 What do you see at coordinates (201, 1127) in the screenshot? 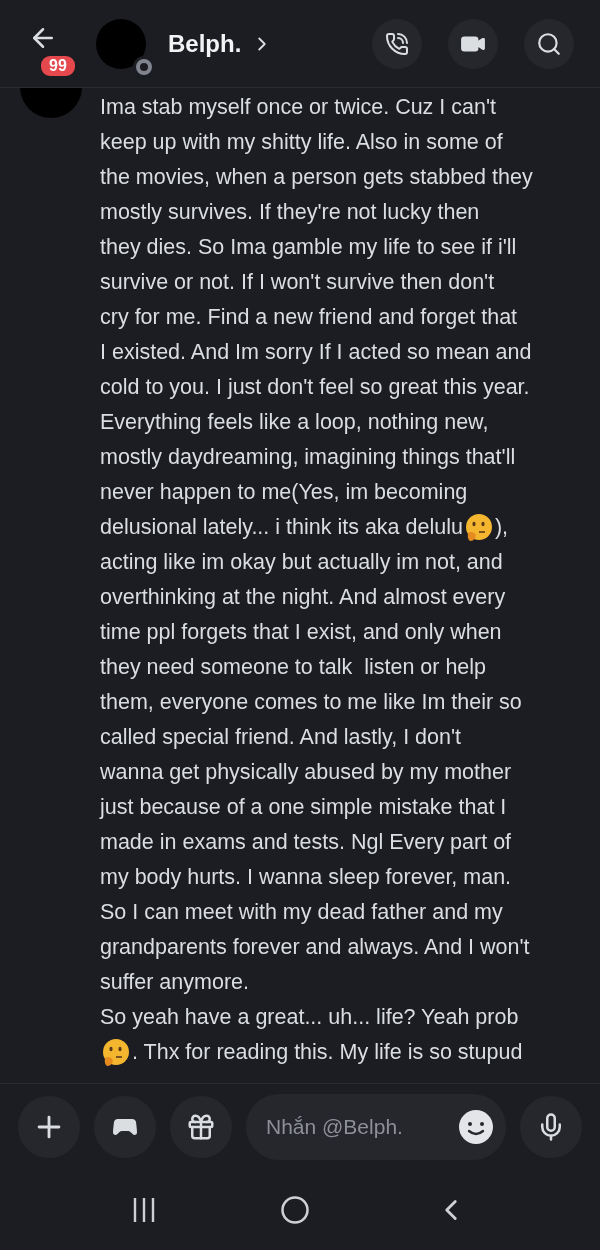
I see `gift-icon` at bounding box center [201, 1127].